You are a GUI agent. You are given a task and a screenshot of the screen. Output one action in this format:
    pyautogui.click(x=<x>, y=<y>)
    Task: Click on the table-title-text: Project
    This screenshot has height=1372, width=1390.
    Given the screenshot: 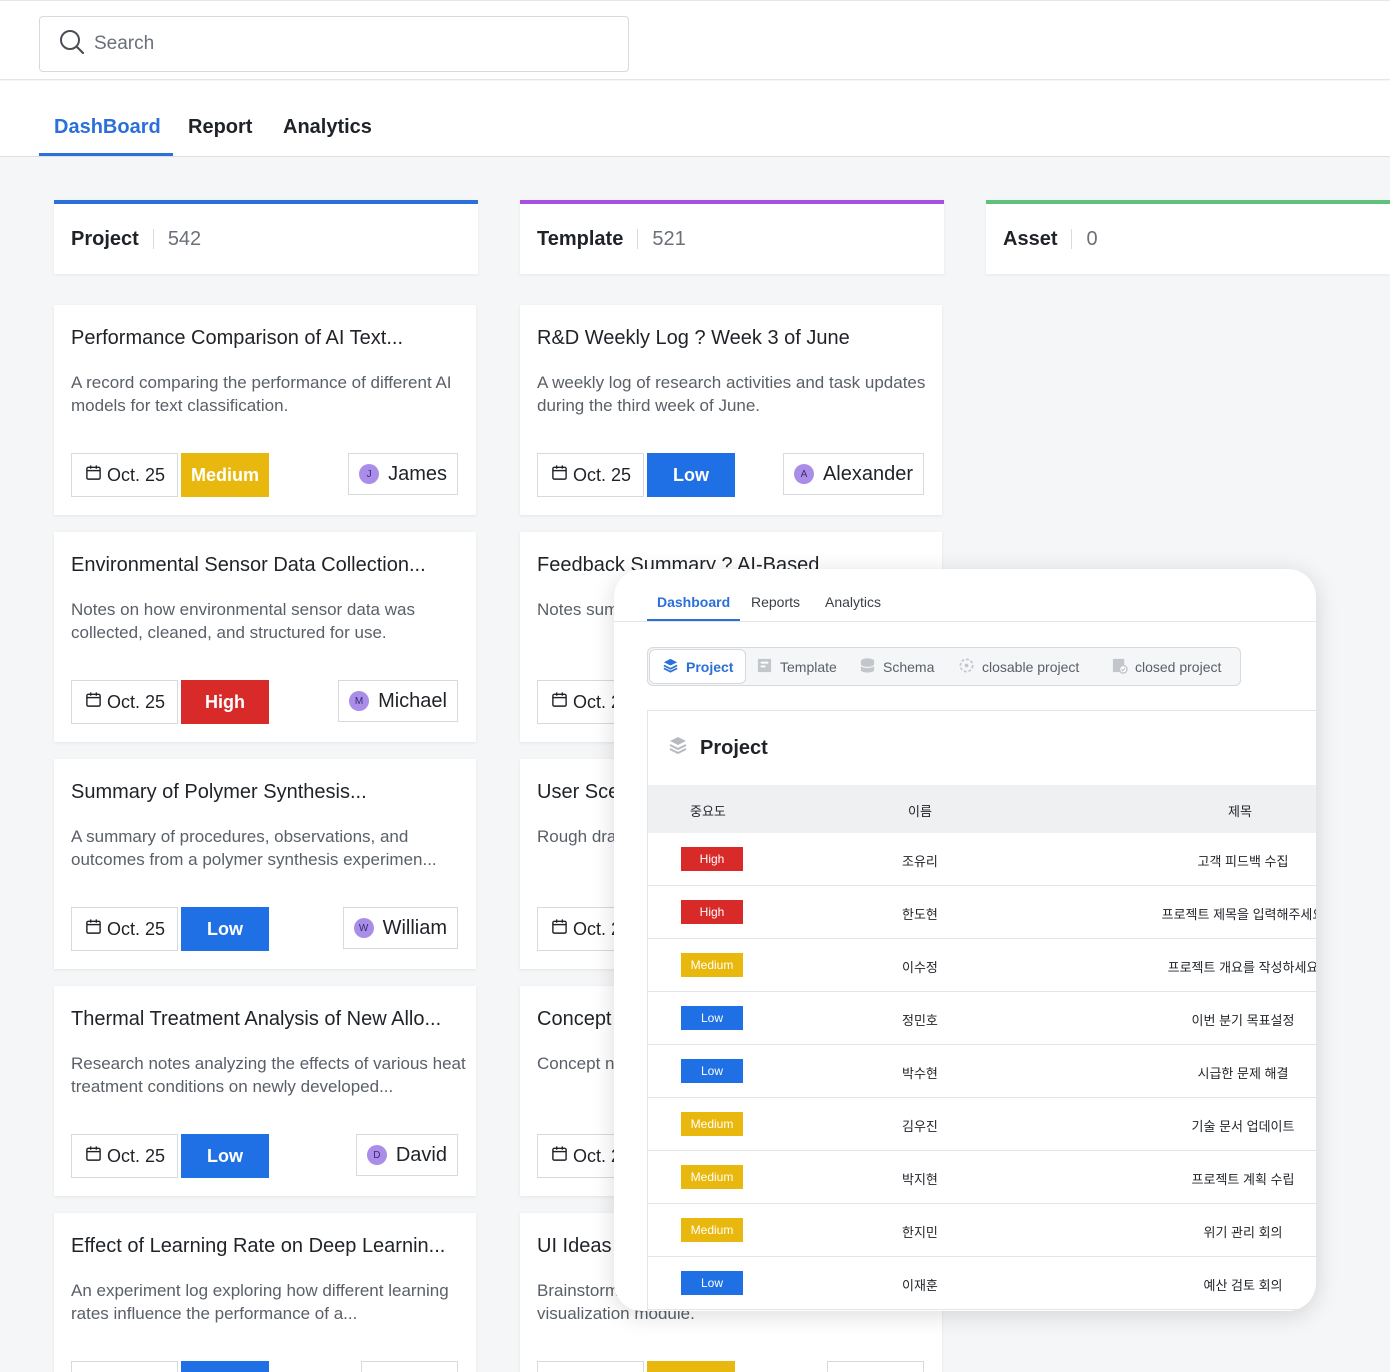 What is the action you would take?
    pyautogui.click(x=734, y=747)
    